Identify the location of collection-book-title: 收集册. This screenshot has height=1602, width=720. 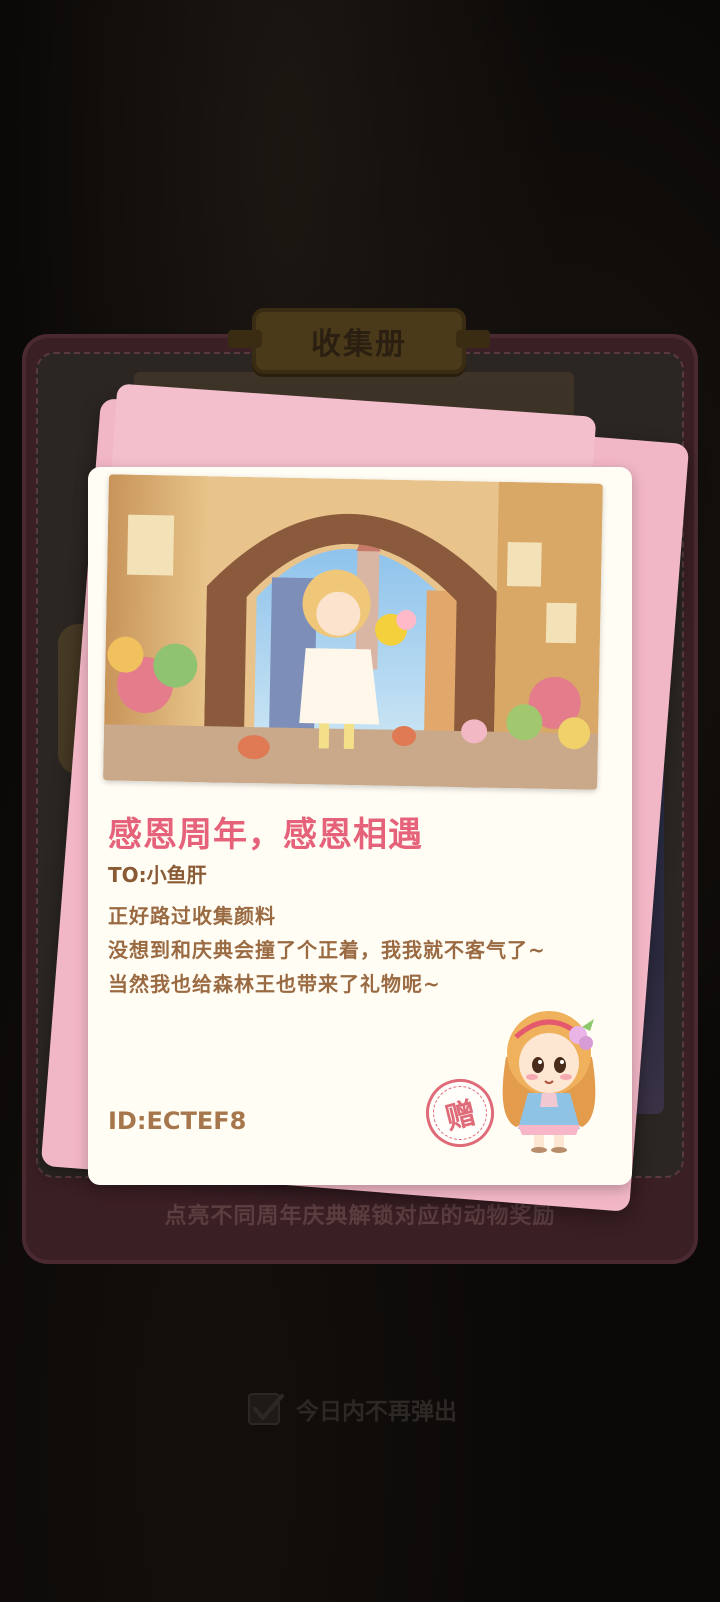
(359, 341).